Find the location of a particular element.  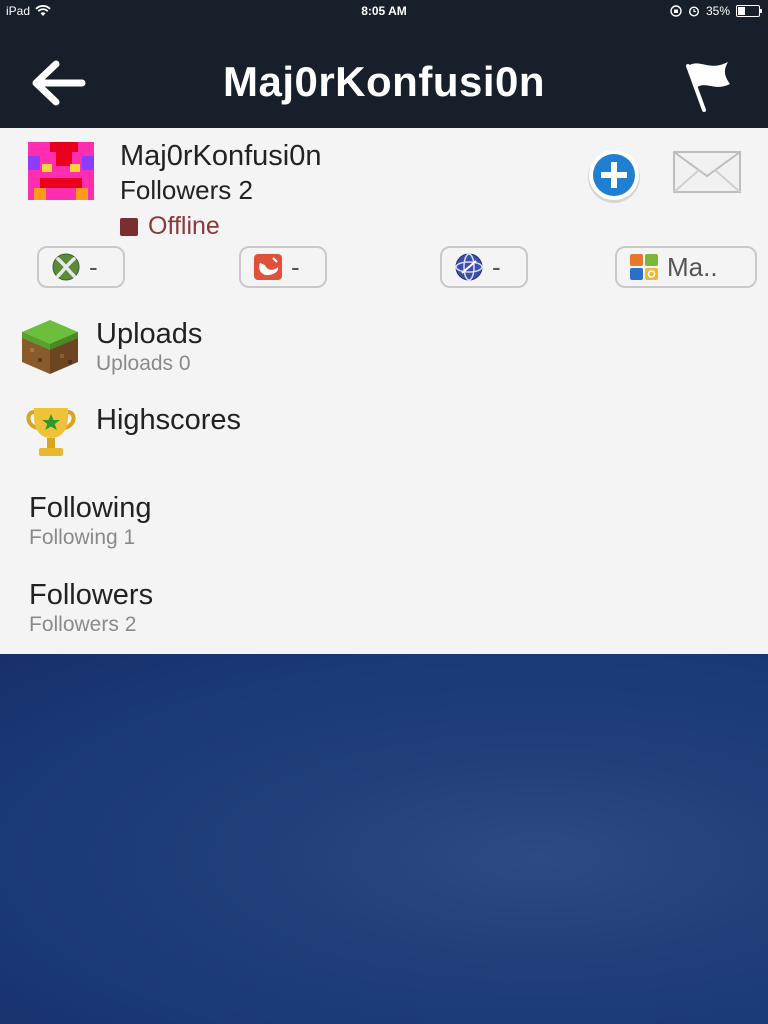

grass-block-icon is located at coordinates (50, 347).